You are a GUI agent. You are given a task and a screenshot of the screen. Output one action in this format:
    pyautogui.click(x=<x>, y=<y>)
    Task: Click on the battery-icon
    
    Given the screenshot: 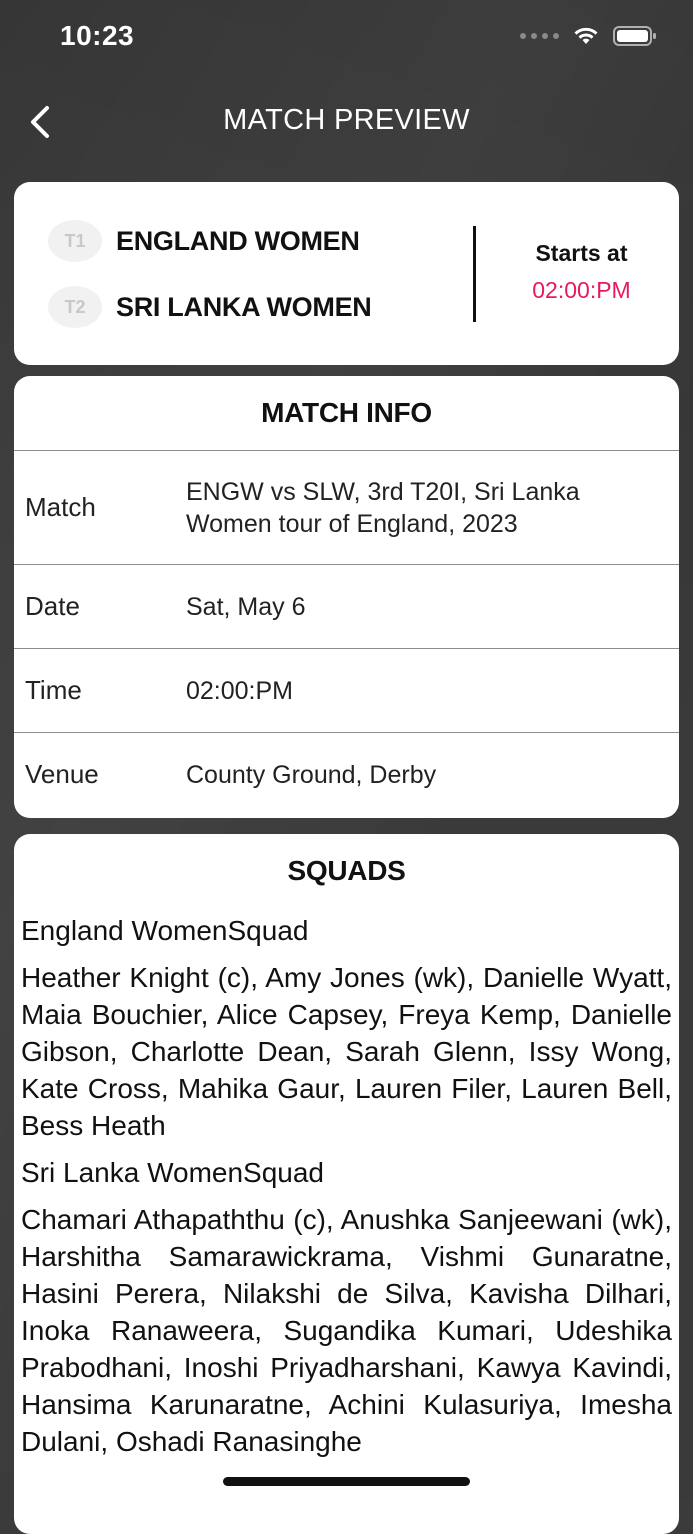 What is the action you would take?
    pyautogui.click(x=634, y=36)
    